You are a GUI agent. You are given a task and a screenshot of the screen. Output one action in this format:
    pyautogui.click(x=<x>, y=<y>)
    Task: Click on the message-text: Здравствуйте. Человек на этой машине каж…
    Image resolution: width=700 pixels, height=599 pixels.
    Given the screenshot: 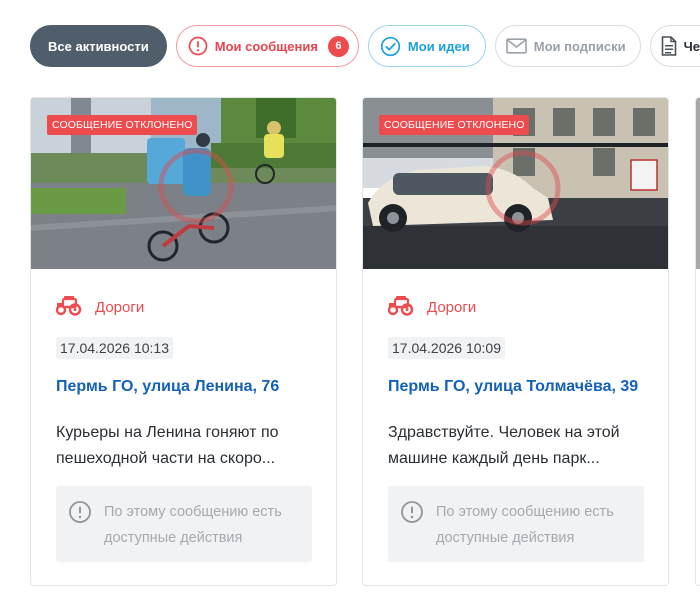 What is the action you would take?
    pyautogui.click(x=504, y=445)
    